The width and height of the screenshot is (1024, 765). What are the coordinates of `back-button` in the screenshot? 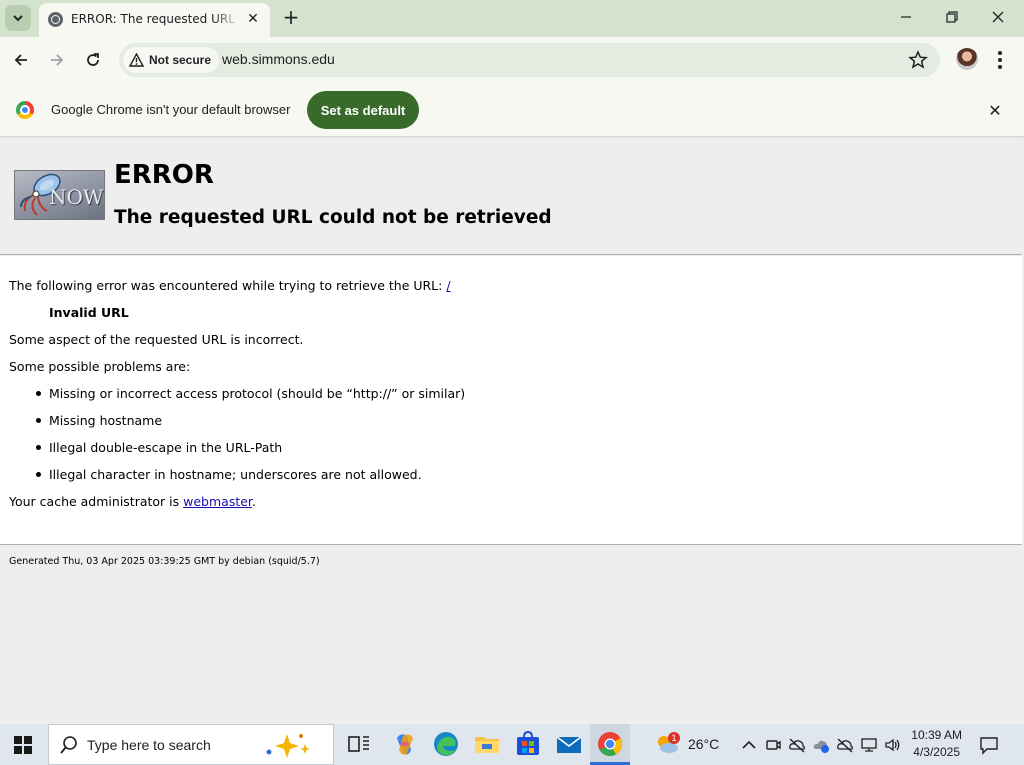 It's located at (21, 60).